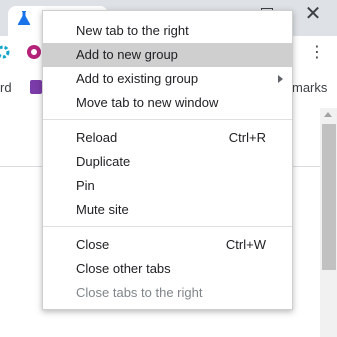 This screenshot has width=337, height=337. I want to click on menu-item-new-tab-right: New tab to the right, so click(167, 31).